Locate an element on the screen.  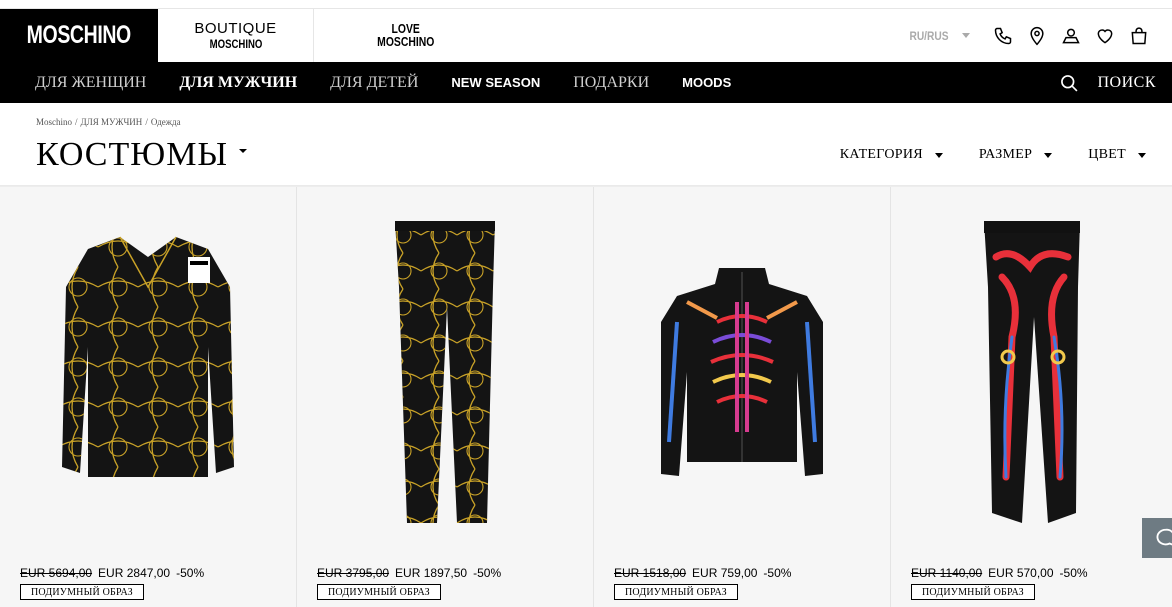
old-price: EUR 1518,00 is located at coordinates (650, 573).